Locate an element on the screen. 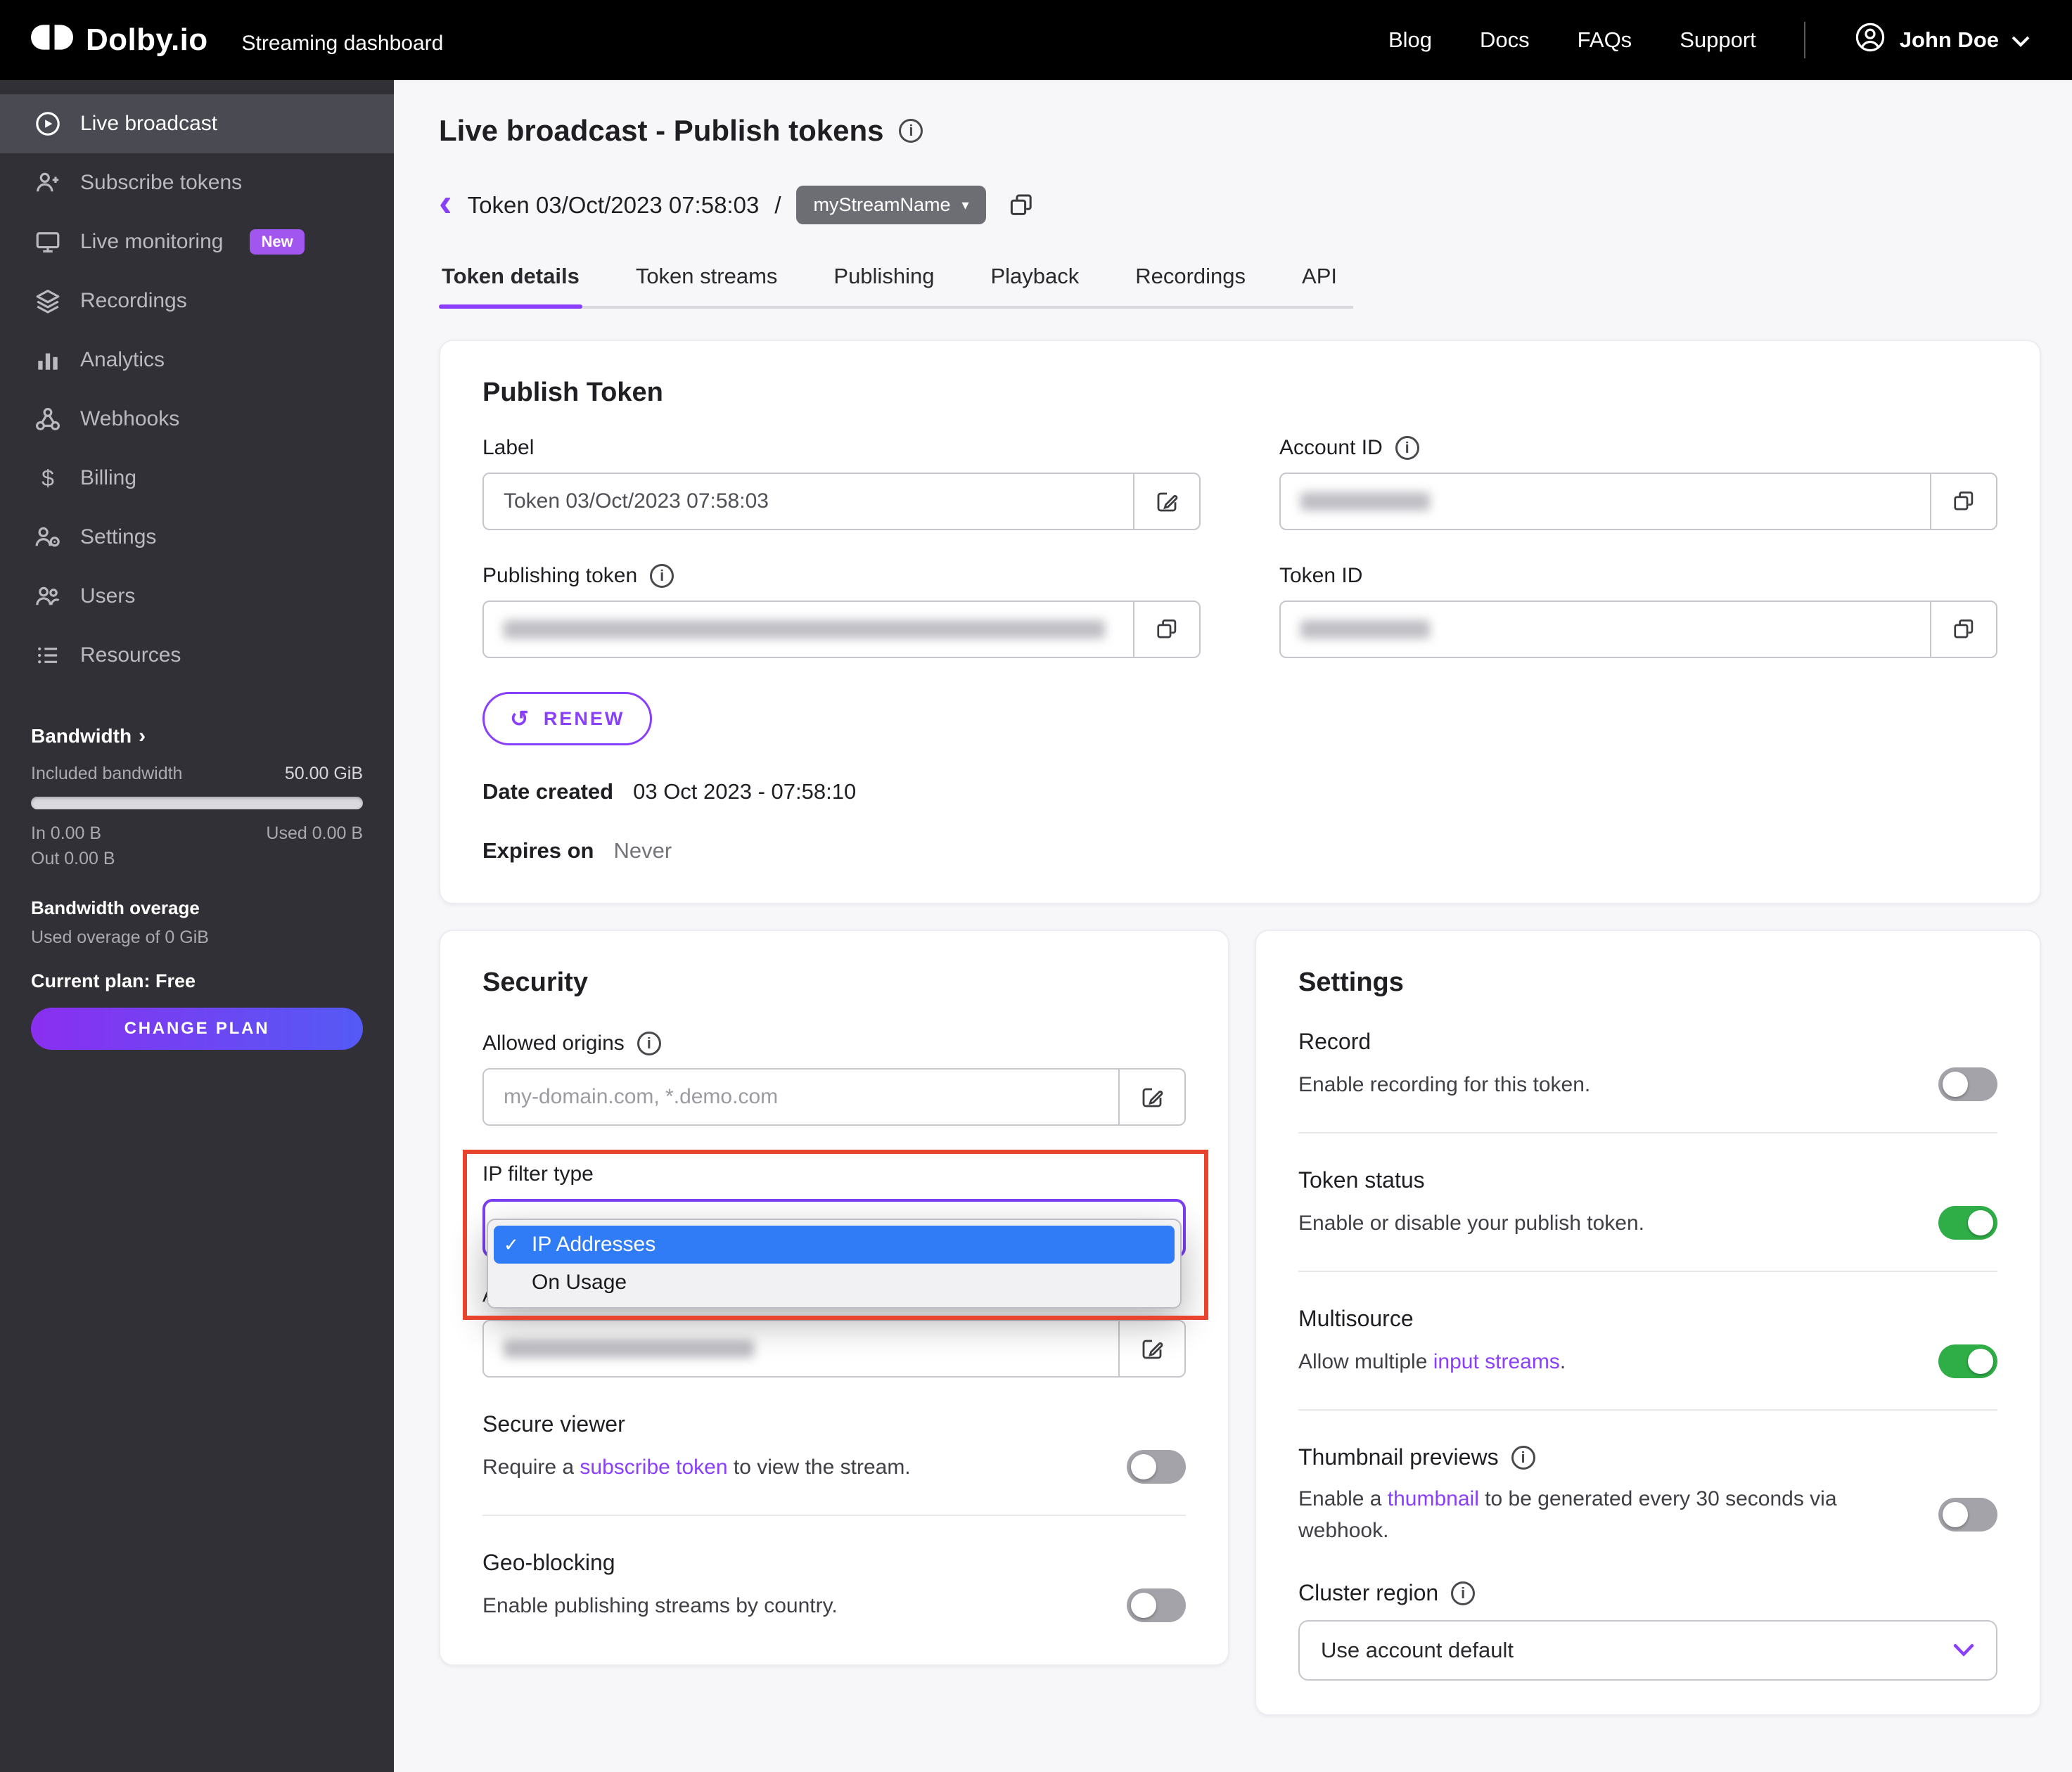 The height and width of the screenshot is (1772, 2072). publishing-token-input is located at coordinates (841, 629).